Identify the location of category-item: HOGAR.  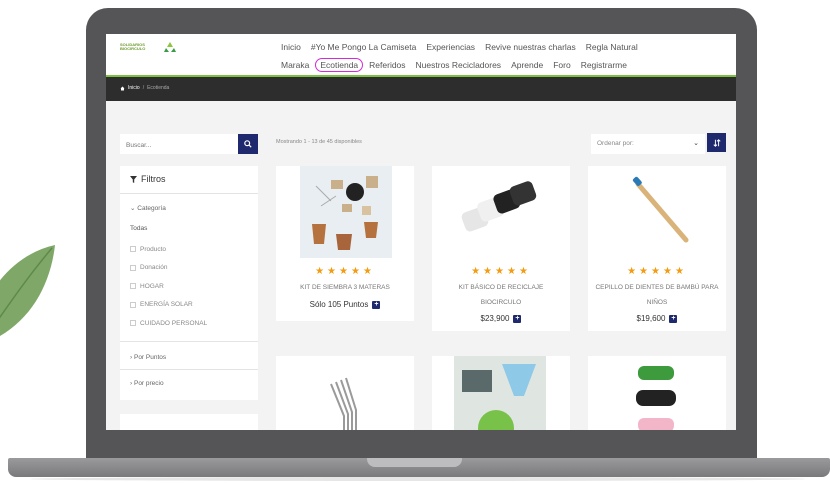
(168, 286).